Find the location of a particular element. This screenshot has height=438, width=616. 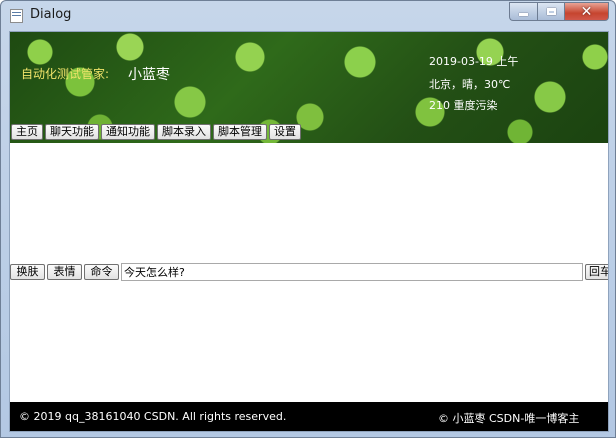

footer-author: © 小蓝枣 CSDN-唯一博客主 is located at coordinates (509, 418).